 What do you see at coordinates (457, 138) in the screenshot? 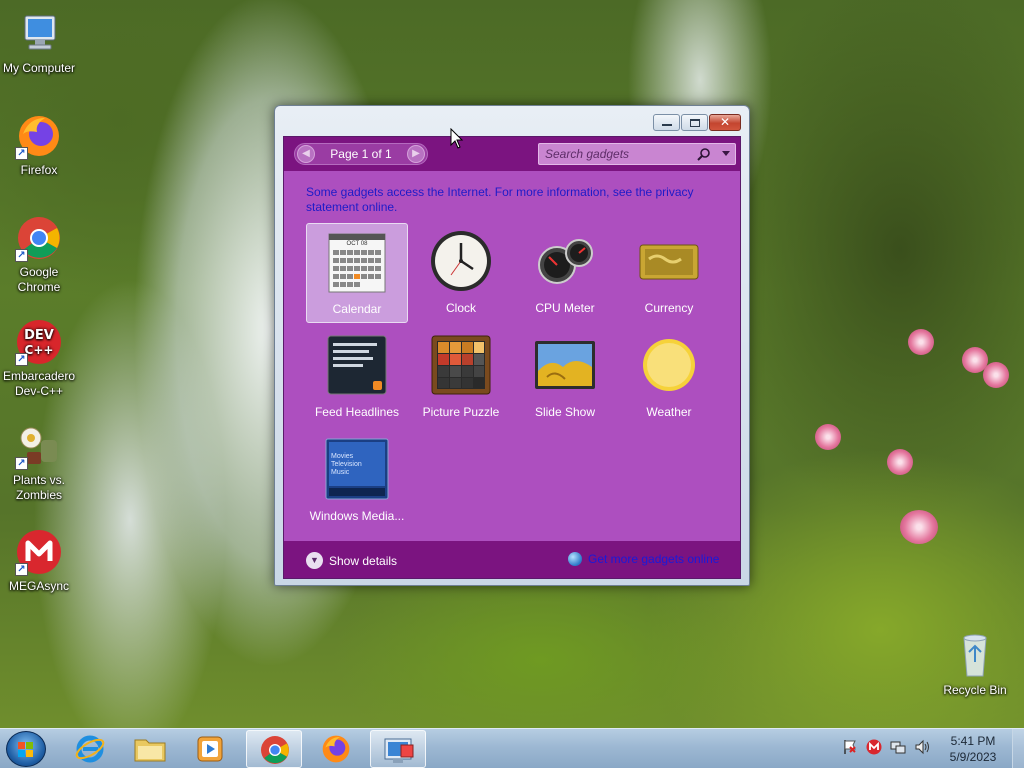
I see `mouse-cursor-icon` at bounding box center [457, 138].